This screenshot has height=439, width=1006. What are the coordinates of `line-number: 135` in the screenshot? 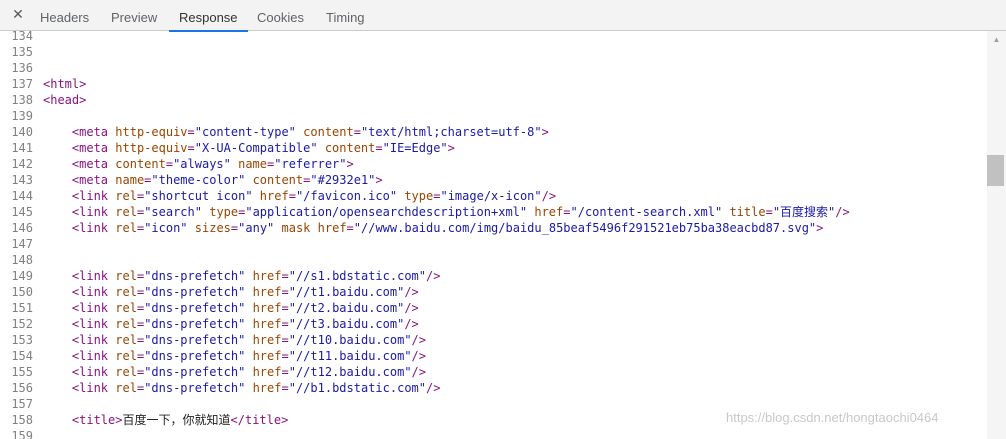 It's located at (22, 52).